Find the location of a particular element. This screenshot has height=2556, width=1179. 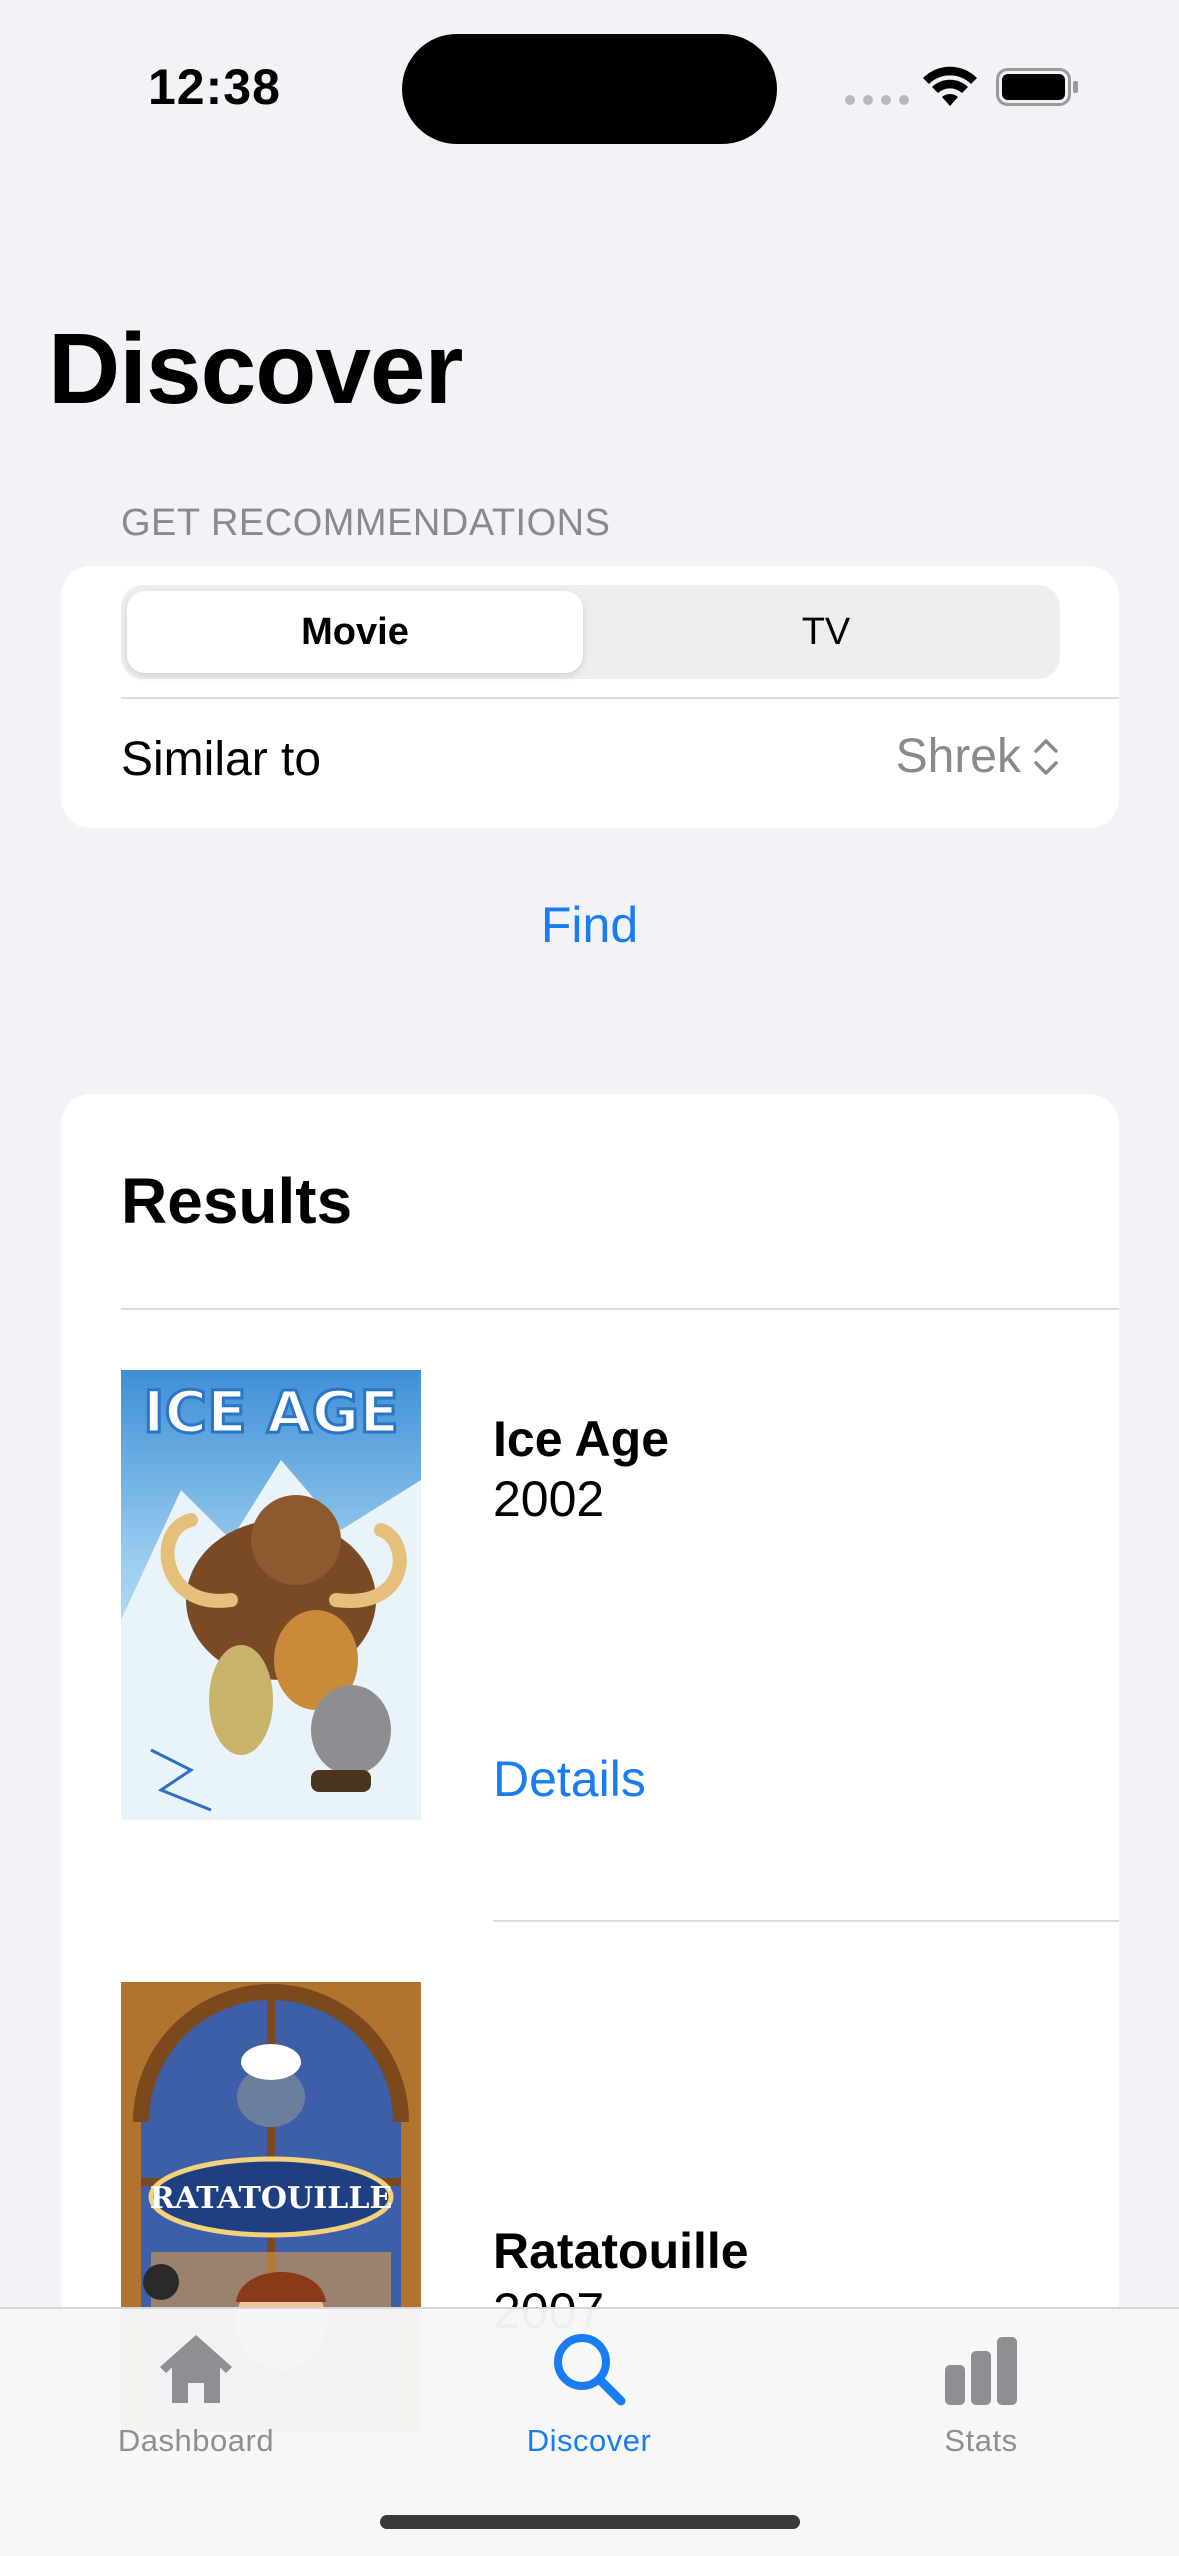

poster-ice-age: ICE AGE is located at coordinates (271, 1595).